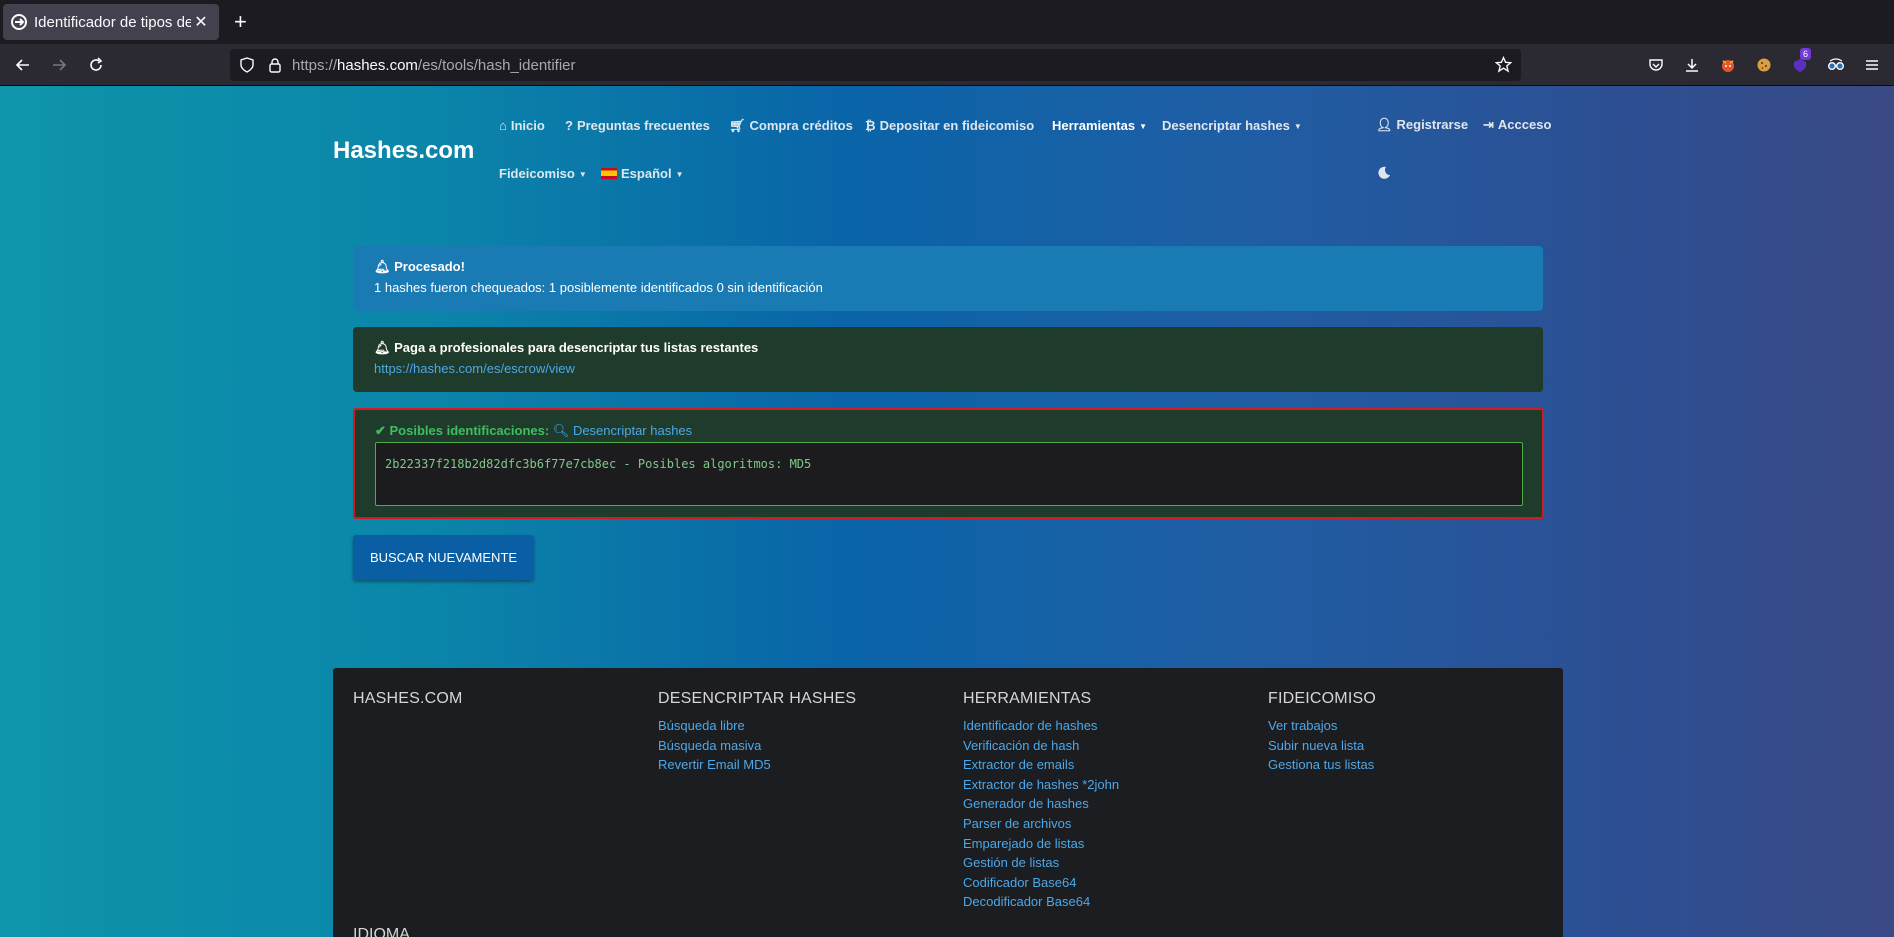 The image size is (1894, 937). I want to click on nav-inicio-label: Inicio, so click(527, 125).